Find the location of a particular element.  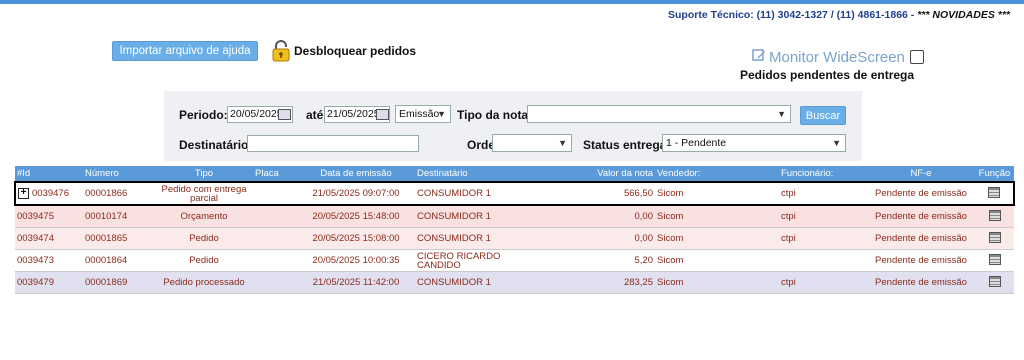

recipient-input is located at coordinates (333, 143).